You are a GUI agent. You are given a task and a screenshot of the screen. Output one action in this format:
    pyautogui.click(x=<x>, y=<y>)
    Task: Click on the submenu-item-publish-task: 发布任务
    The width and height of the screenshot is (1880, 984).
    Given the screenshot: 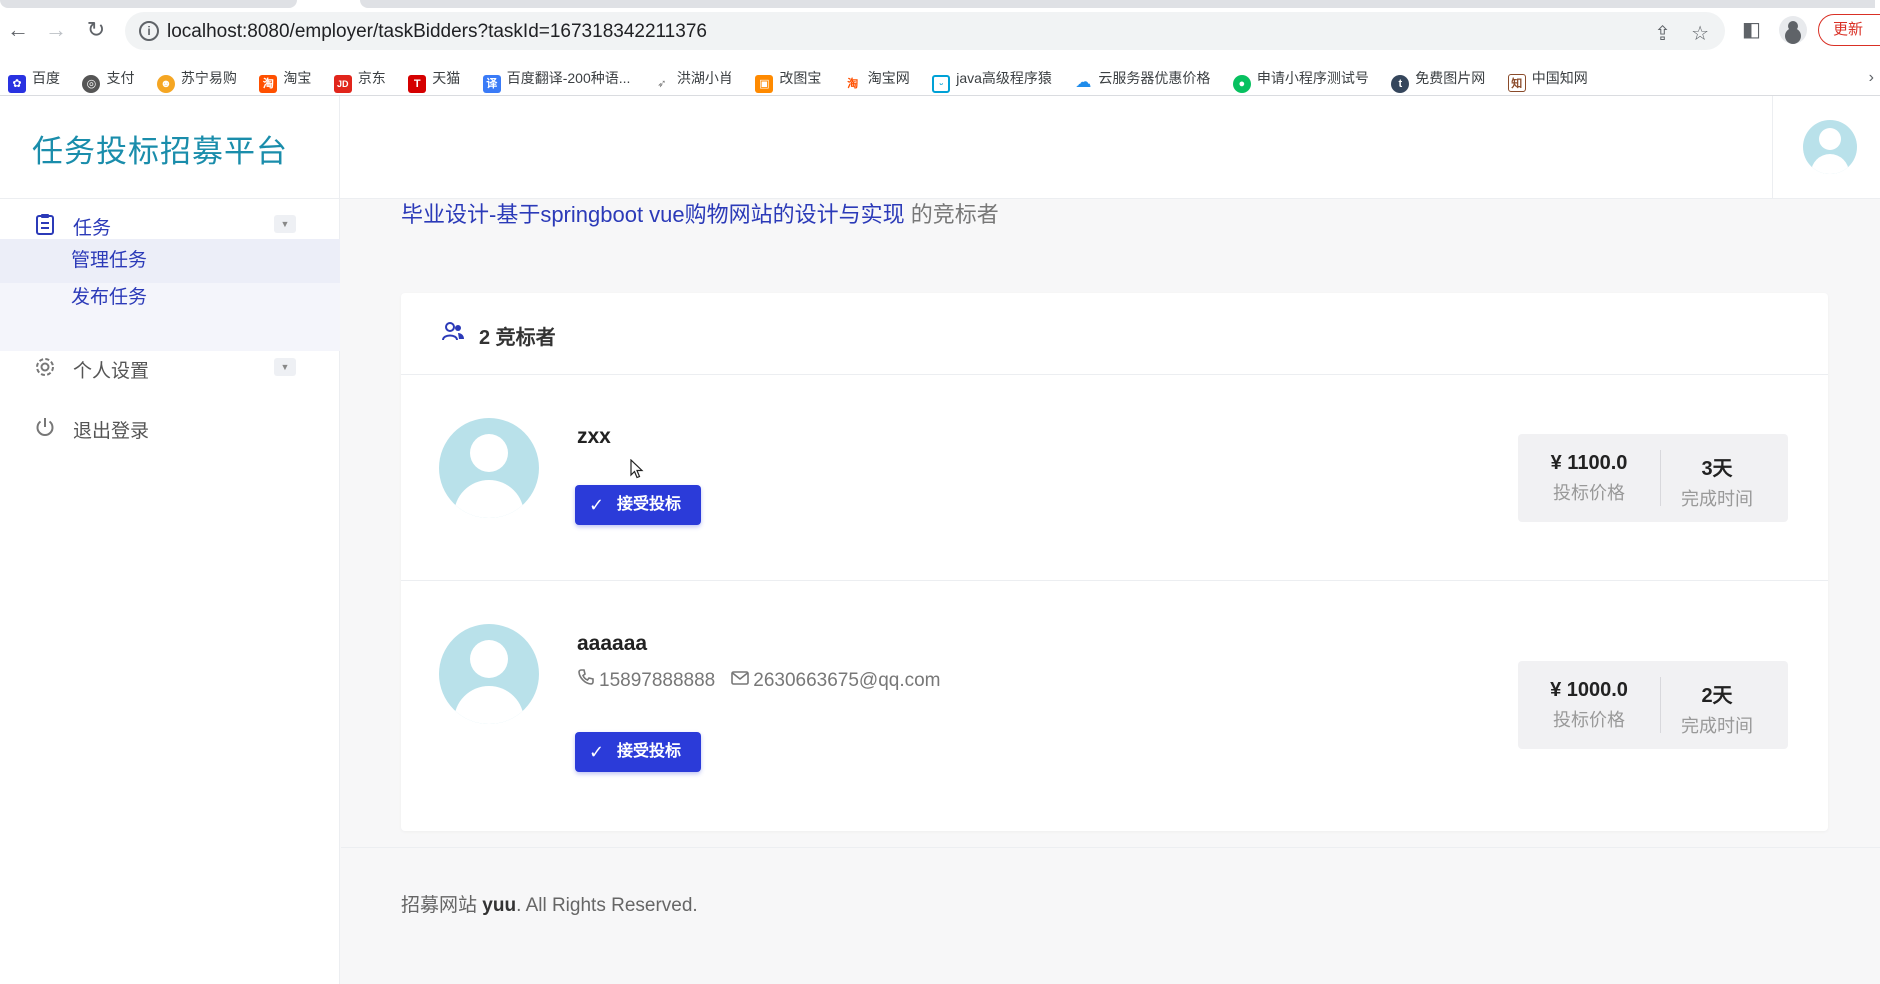 What is the action you would take?
    pyautogui.click(x=170, y=298)
    